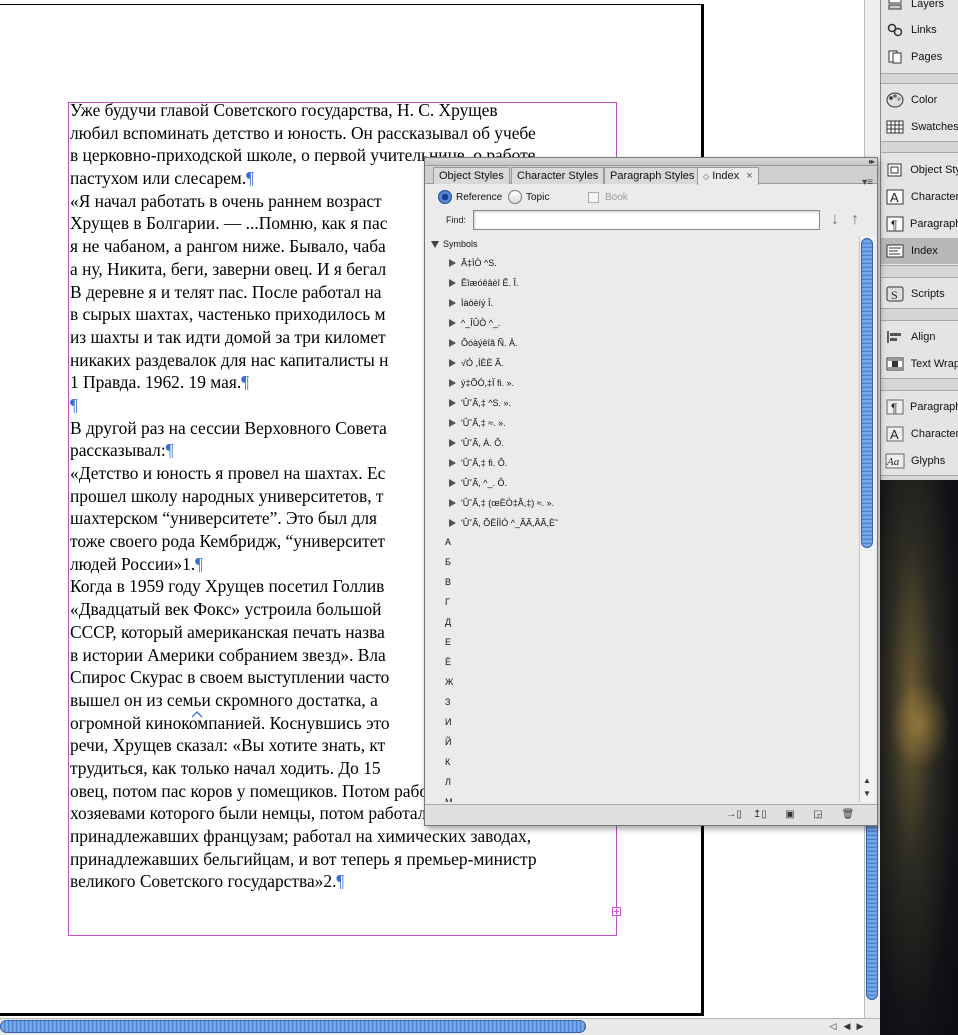 Image resolution: width=958 pixels, height=1035 pixels. What do you see at coordinates (790, 815) in the screenshot?
I see `generate-index-icon: ▣` at bounding box center [790, 815].